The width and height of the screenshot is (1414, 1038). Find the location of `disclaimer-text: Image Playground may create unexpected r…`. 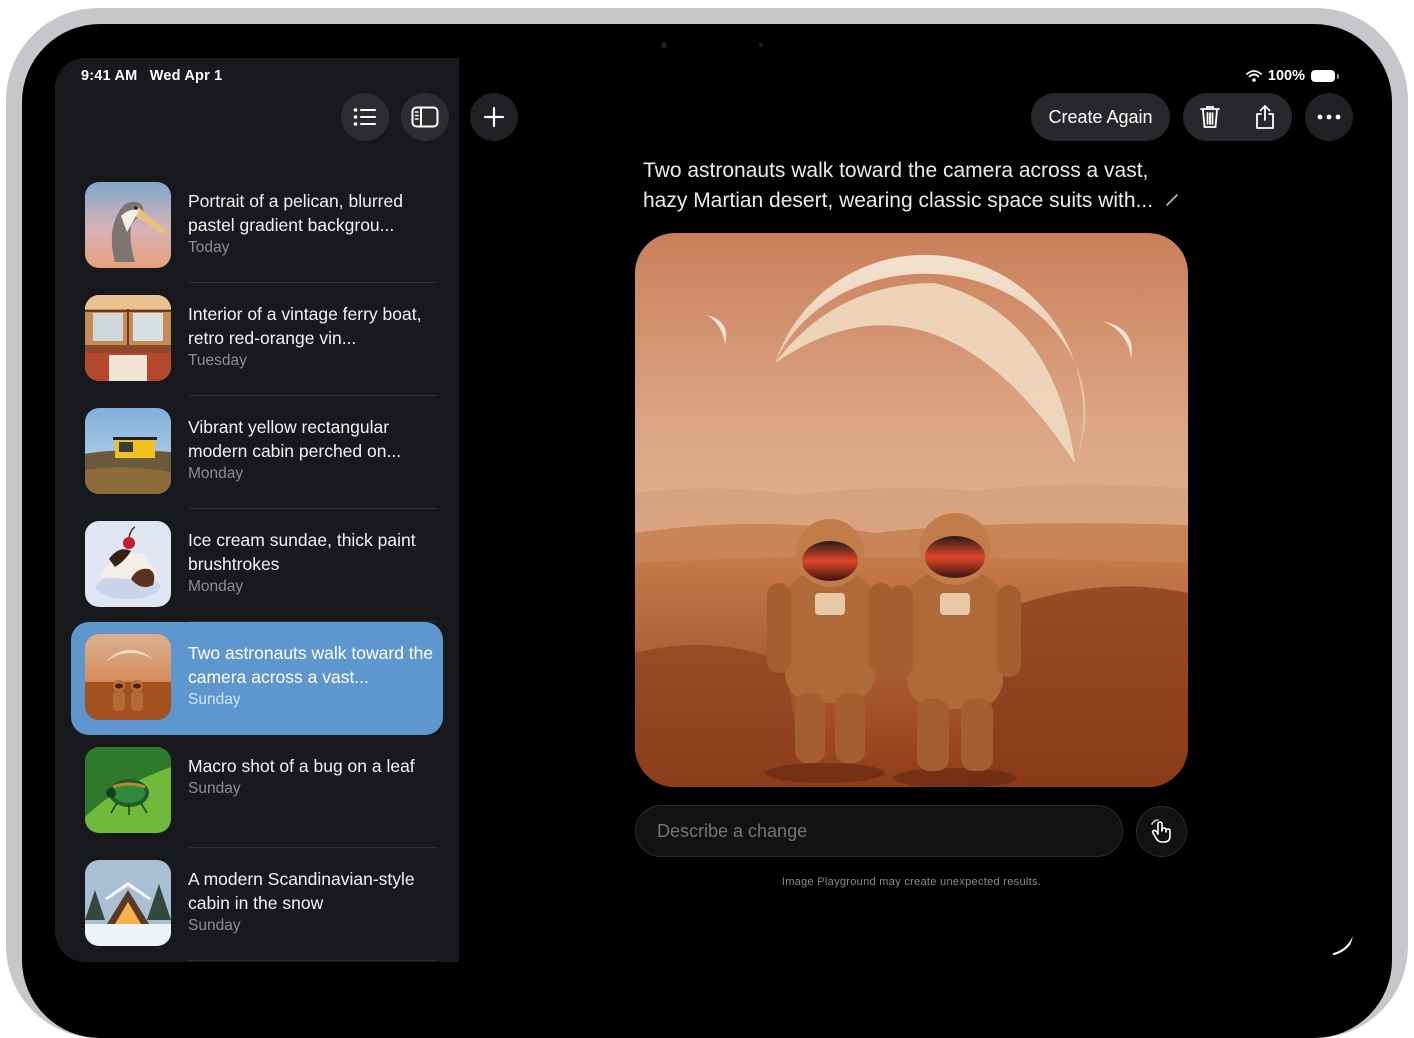

disclaimer-text: Image Playground may create unexpected r… is located at coordinates (911, 882).